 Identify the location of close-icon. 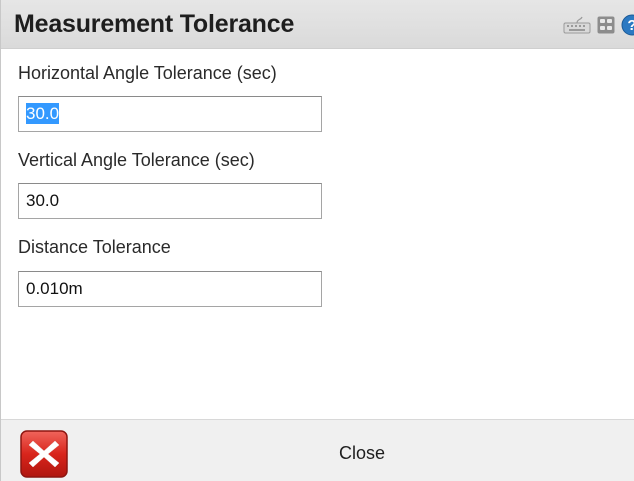
(44, 454).